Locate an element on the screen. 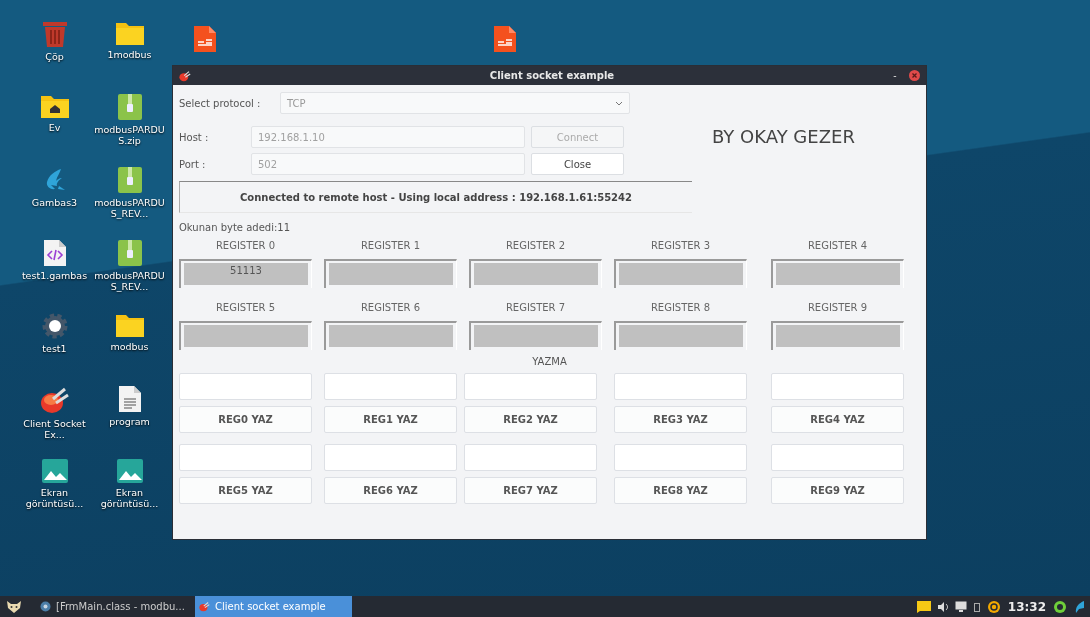 This screenshot has width=1090, height=617. status-message: Connected to remote host - Using local address : 192.168.1.61:55242 is located at coordinates (435, 197).